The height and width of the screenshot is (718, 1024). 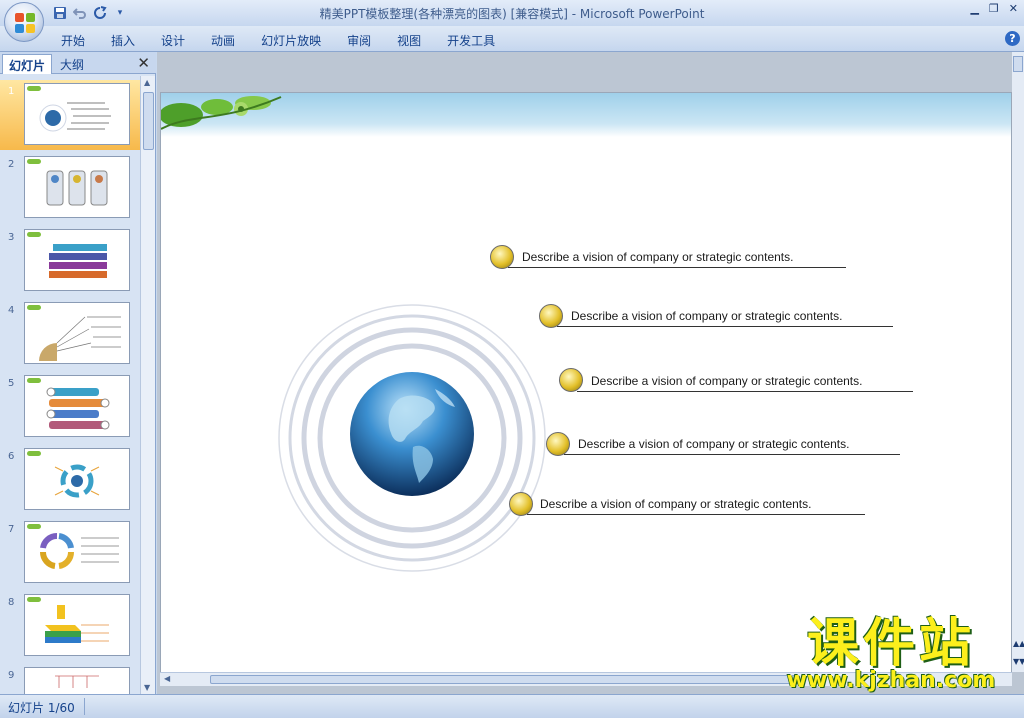 I want to click on tab-slideshow: 幻灯片放映, so click(x=291, y=40).